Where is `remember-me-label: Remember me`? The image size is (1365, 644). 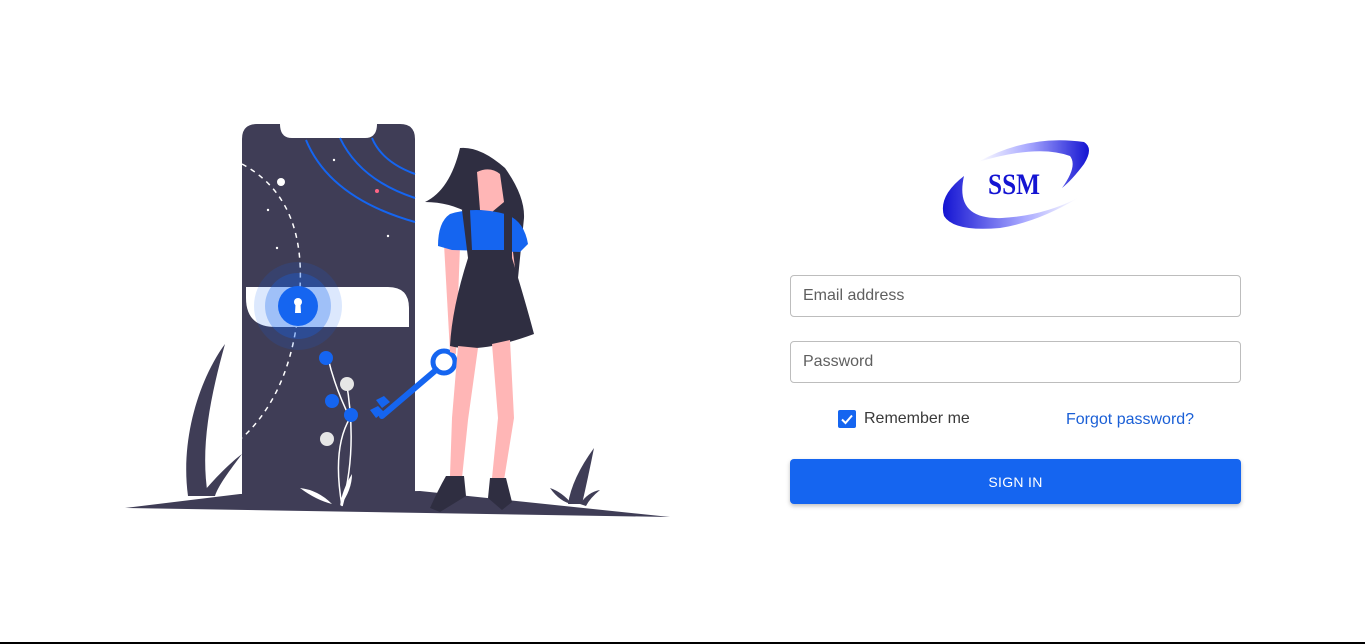
remember-me-label: Remember me is located at coordinates (917, 418).